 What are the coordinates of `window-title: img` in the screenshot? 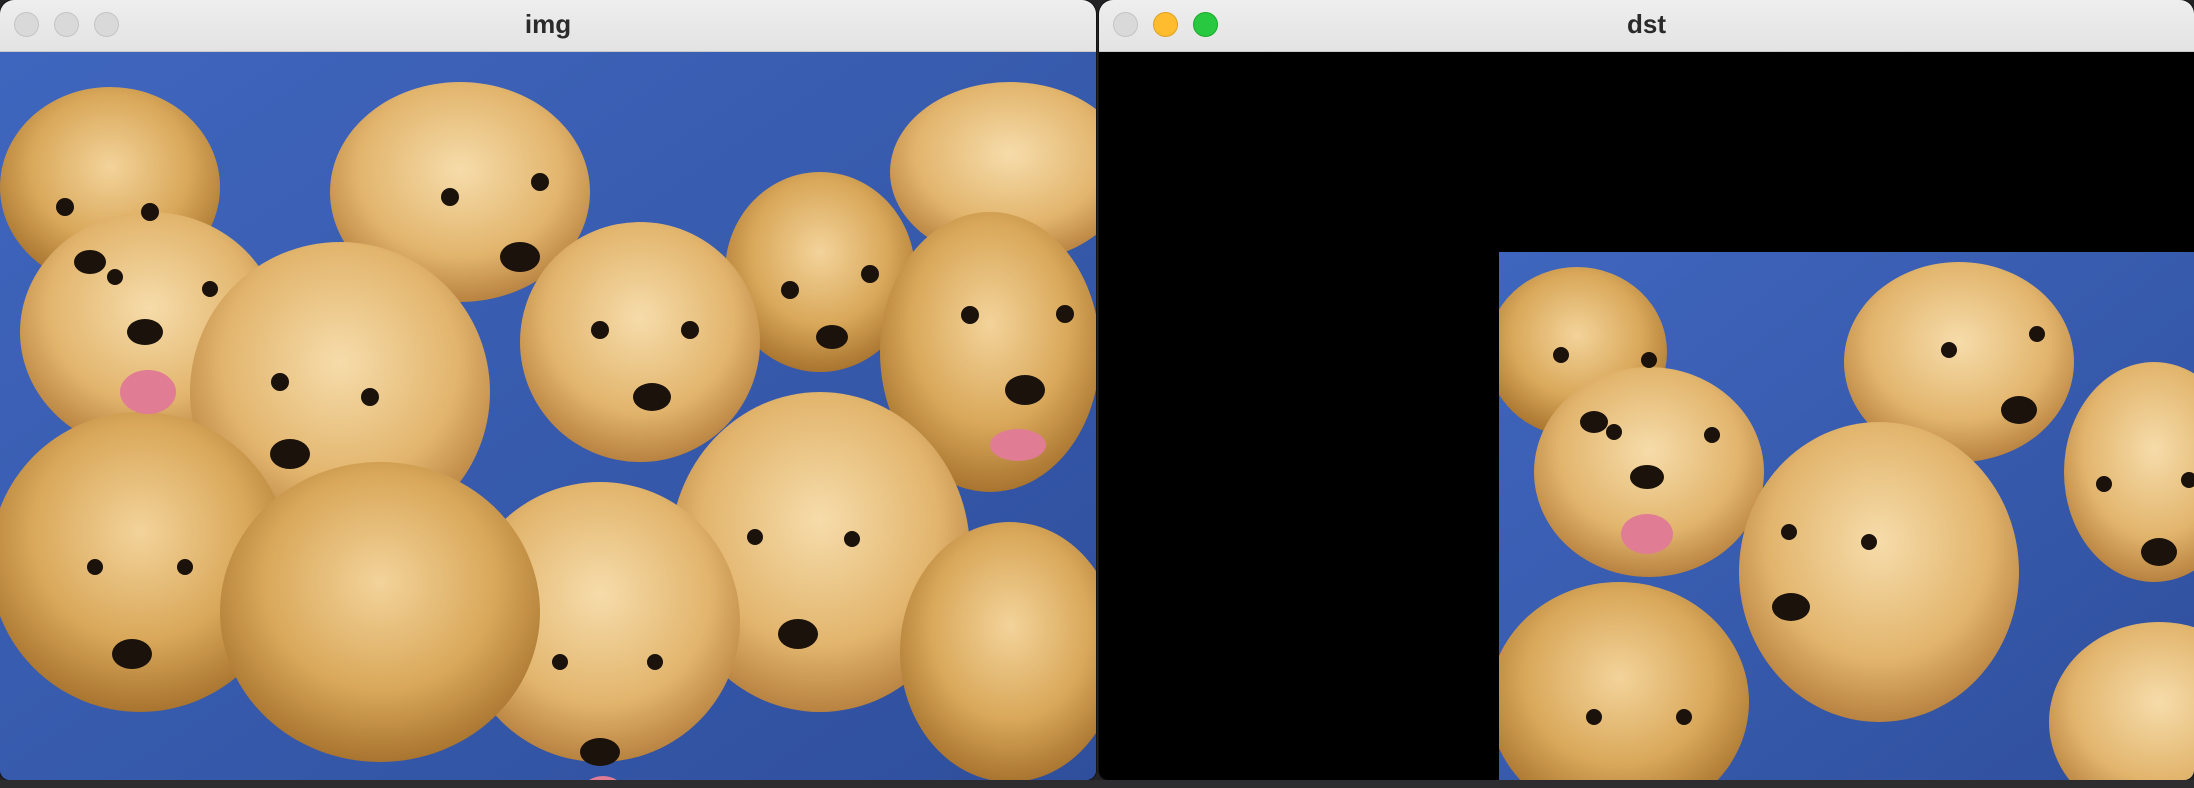 It's located at (548, 24).